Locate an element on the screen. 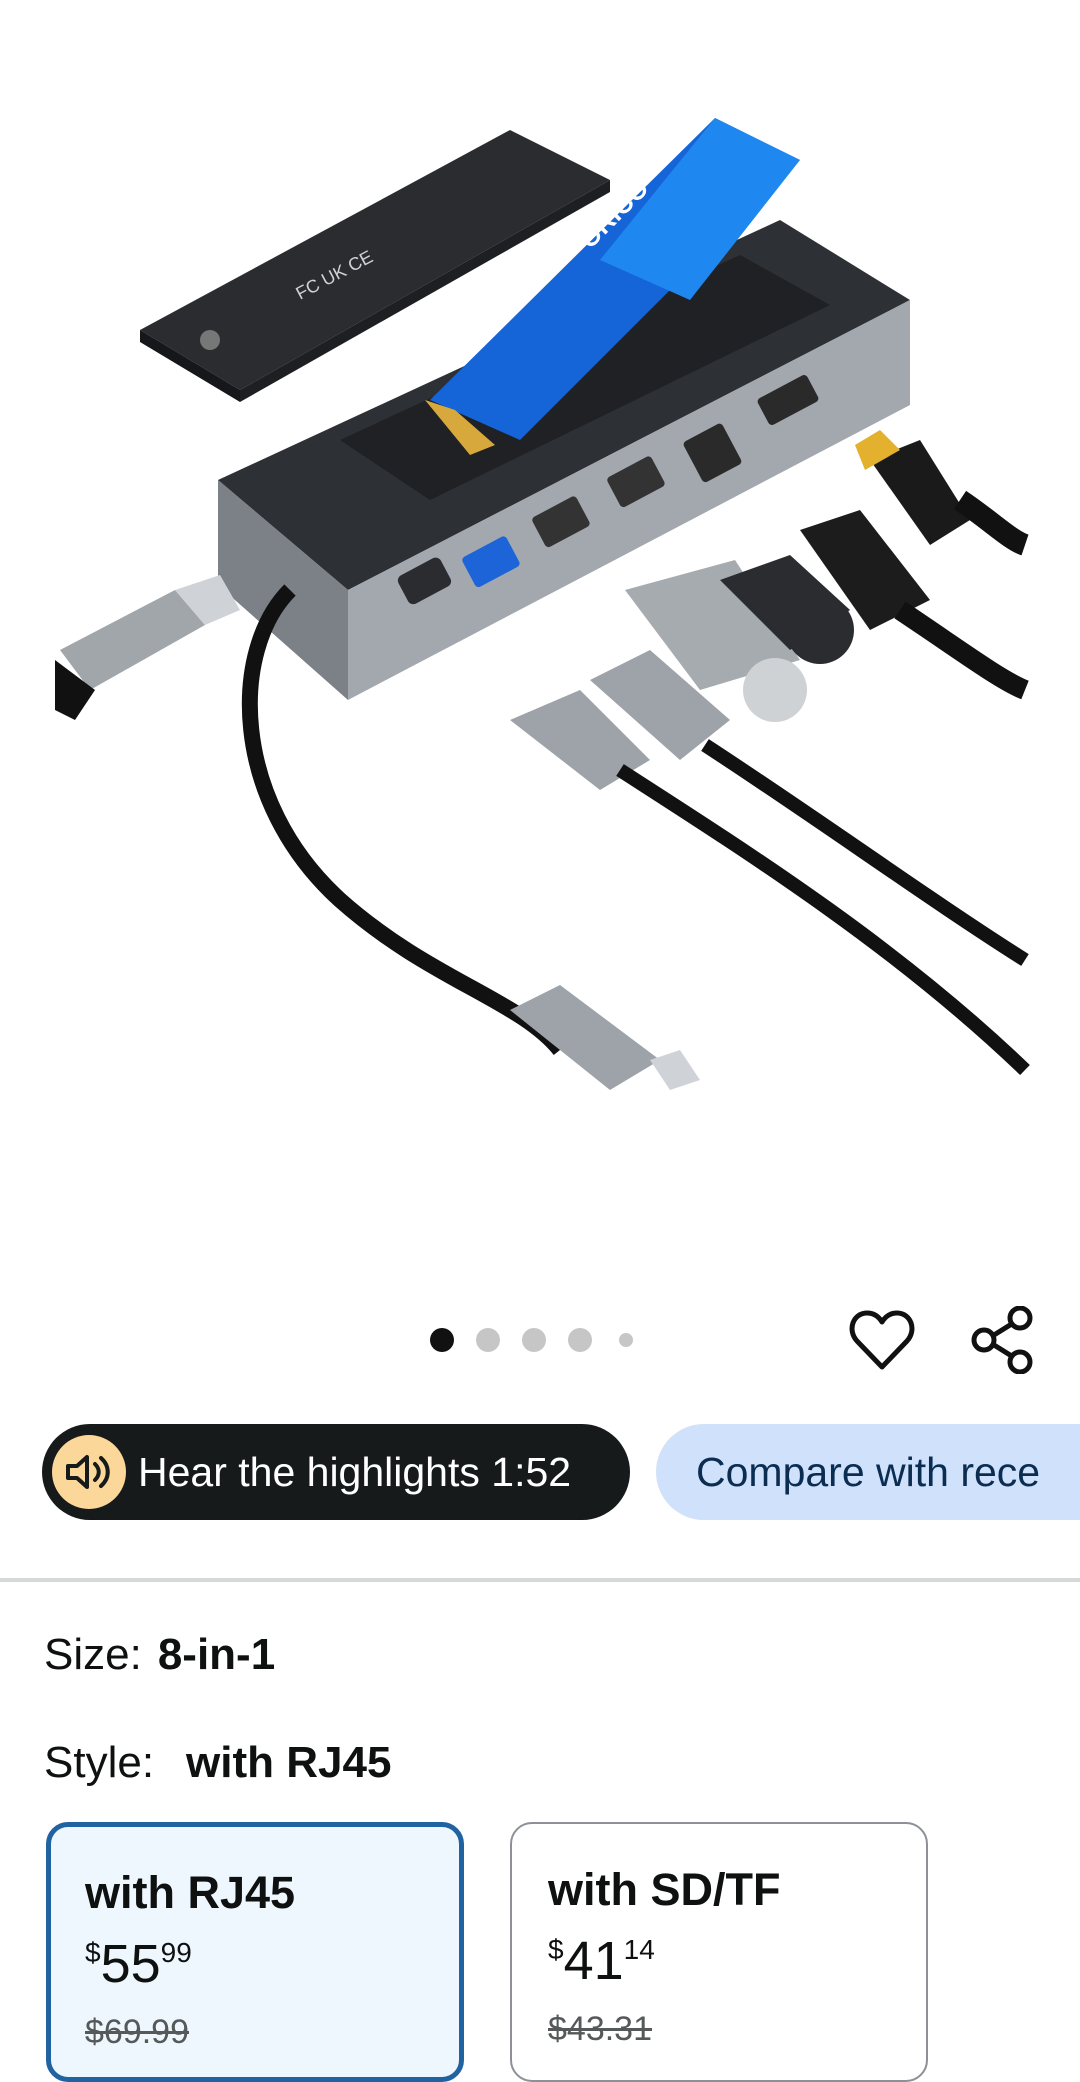 The height and width of the screenshot is (2082, 1080). carousel-dots is located at coordinates (531, 1340).